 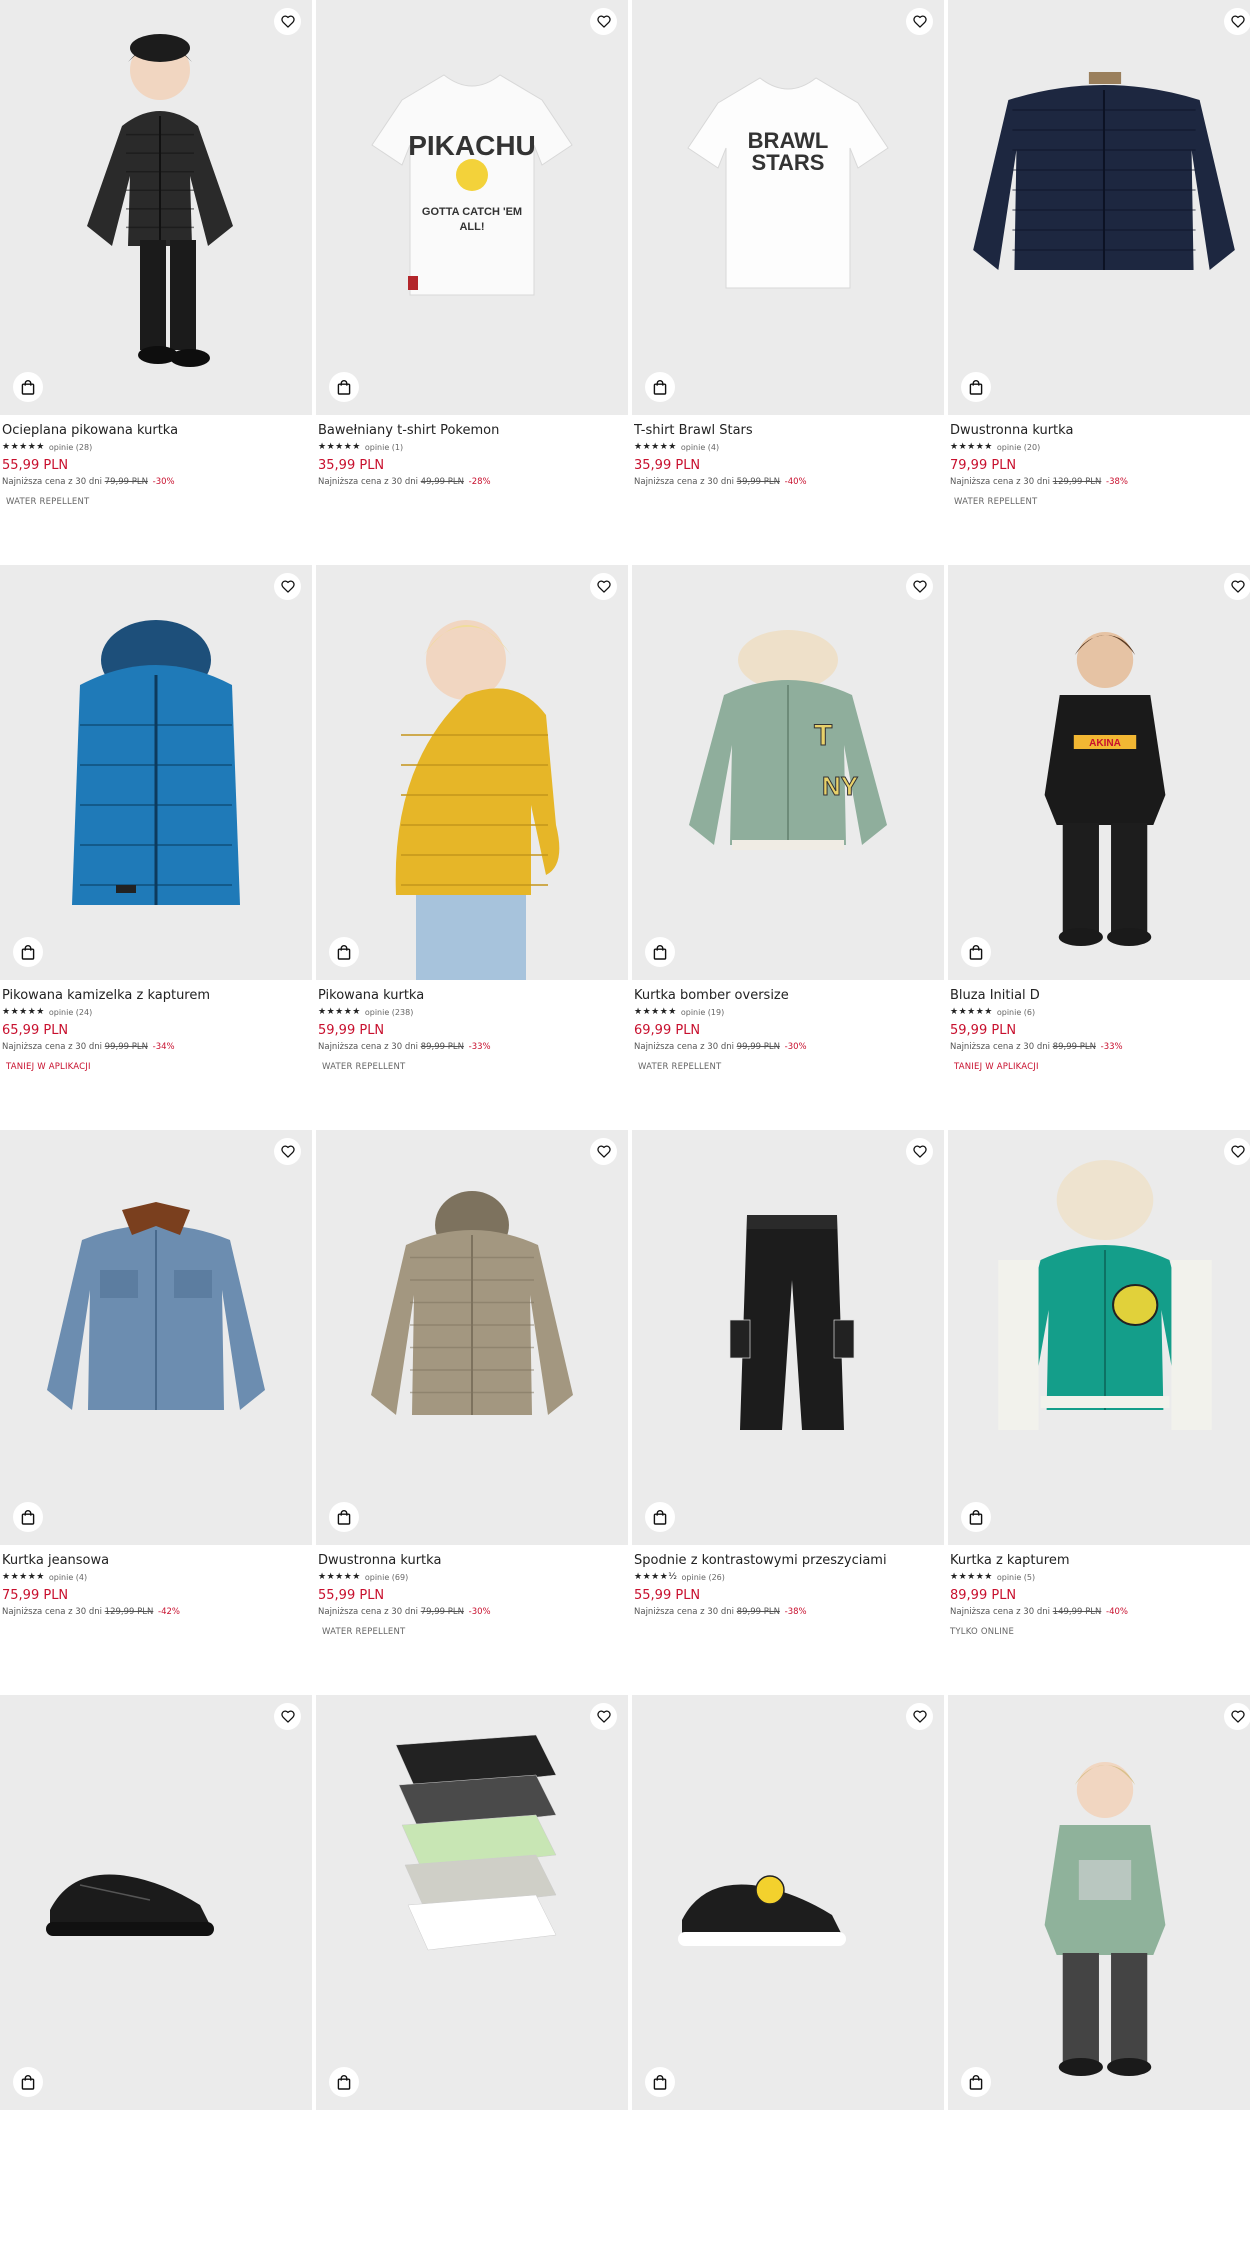 I want to click on review-count: opinie (26), so click(x=703, y=1577).